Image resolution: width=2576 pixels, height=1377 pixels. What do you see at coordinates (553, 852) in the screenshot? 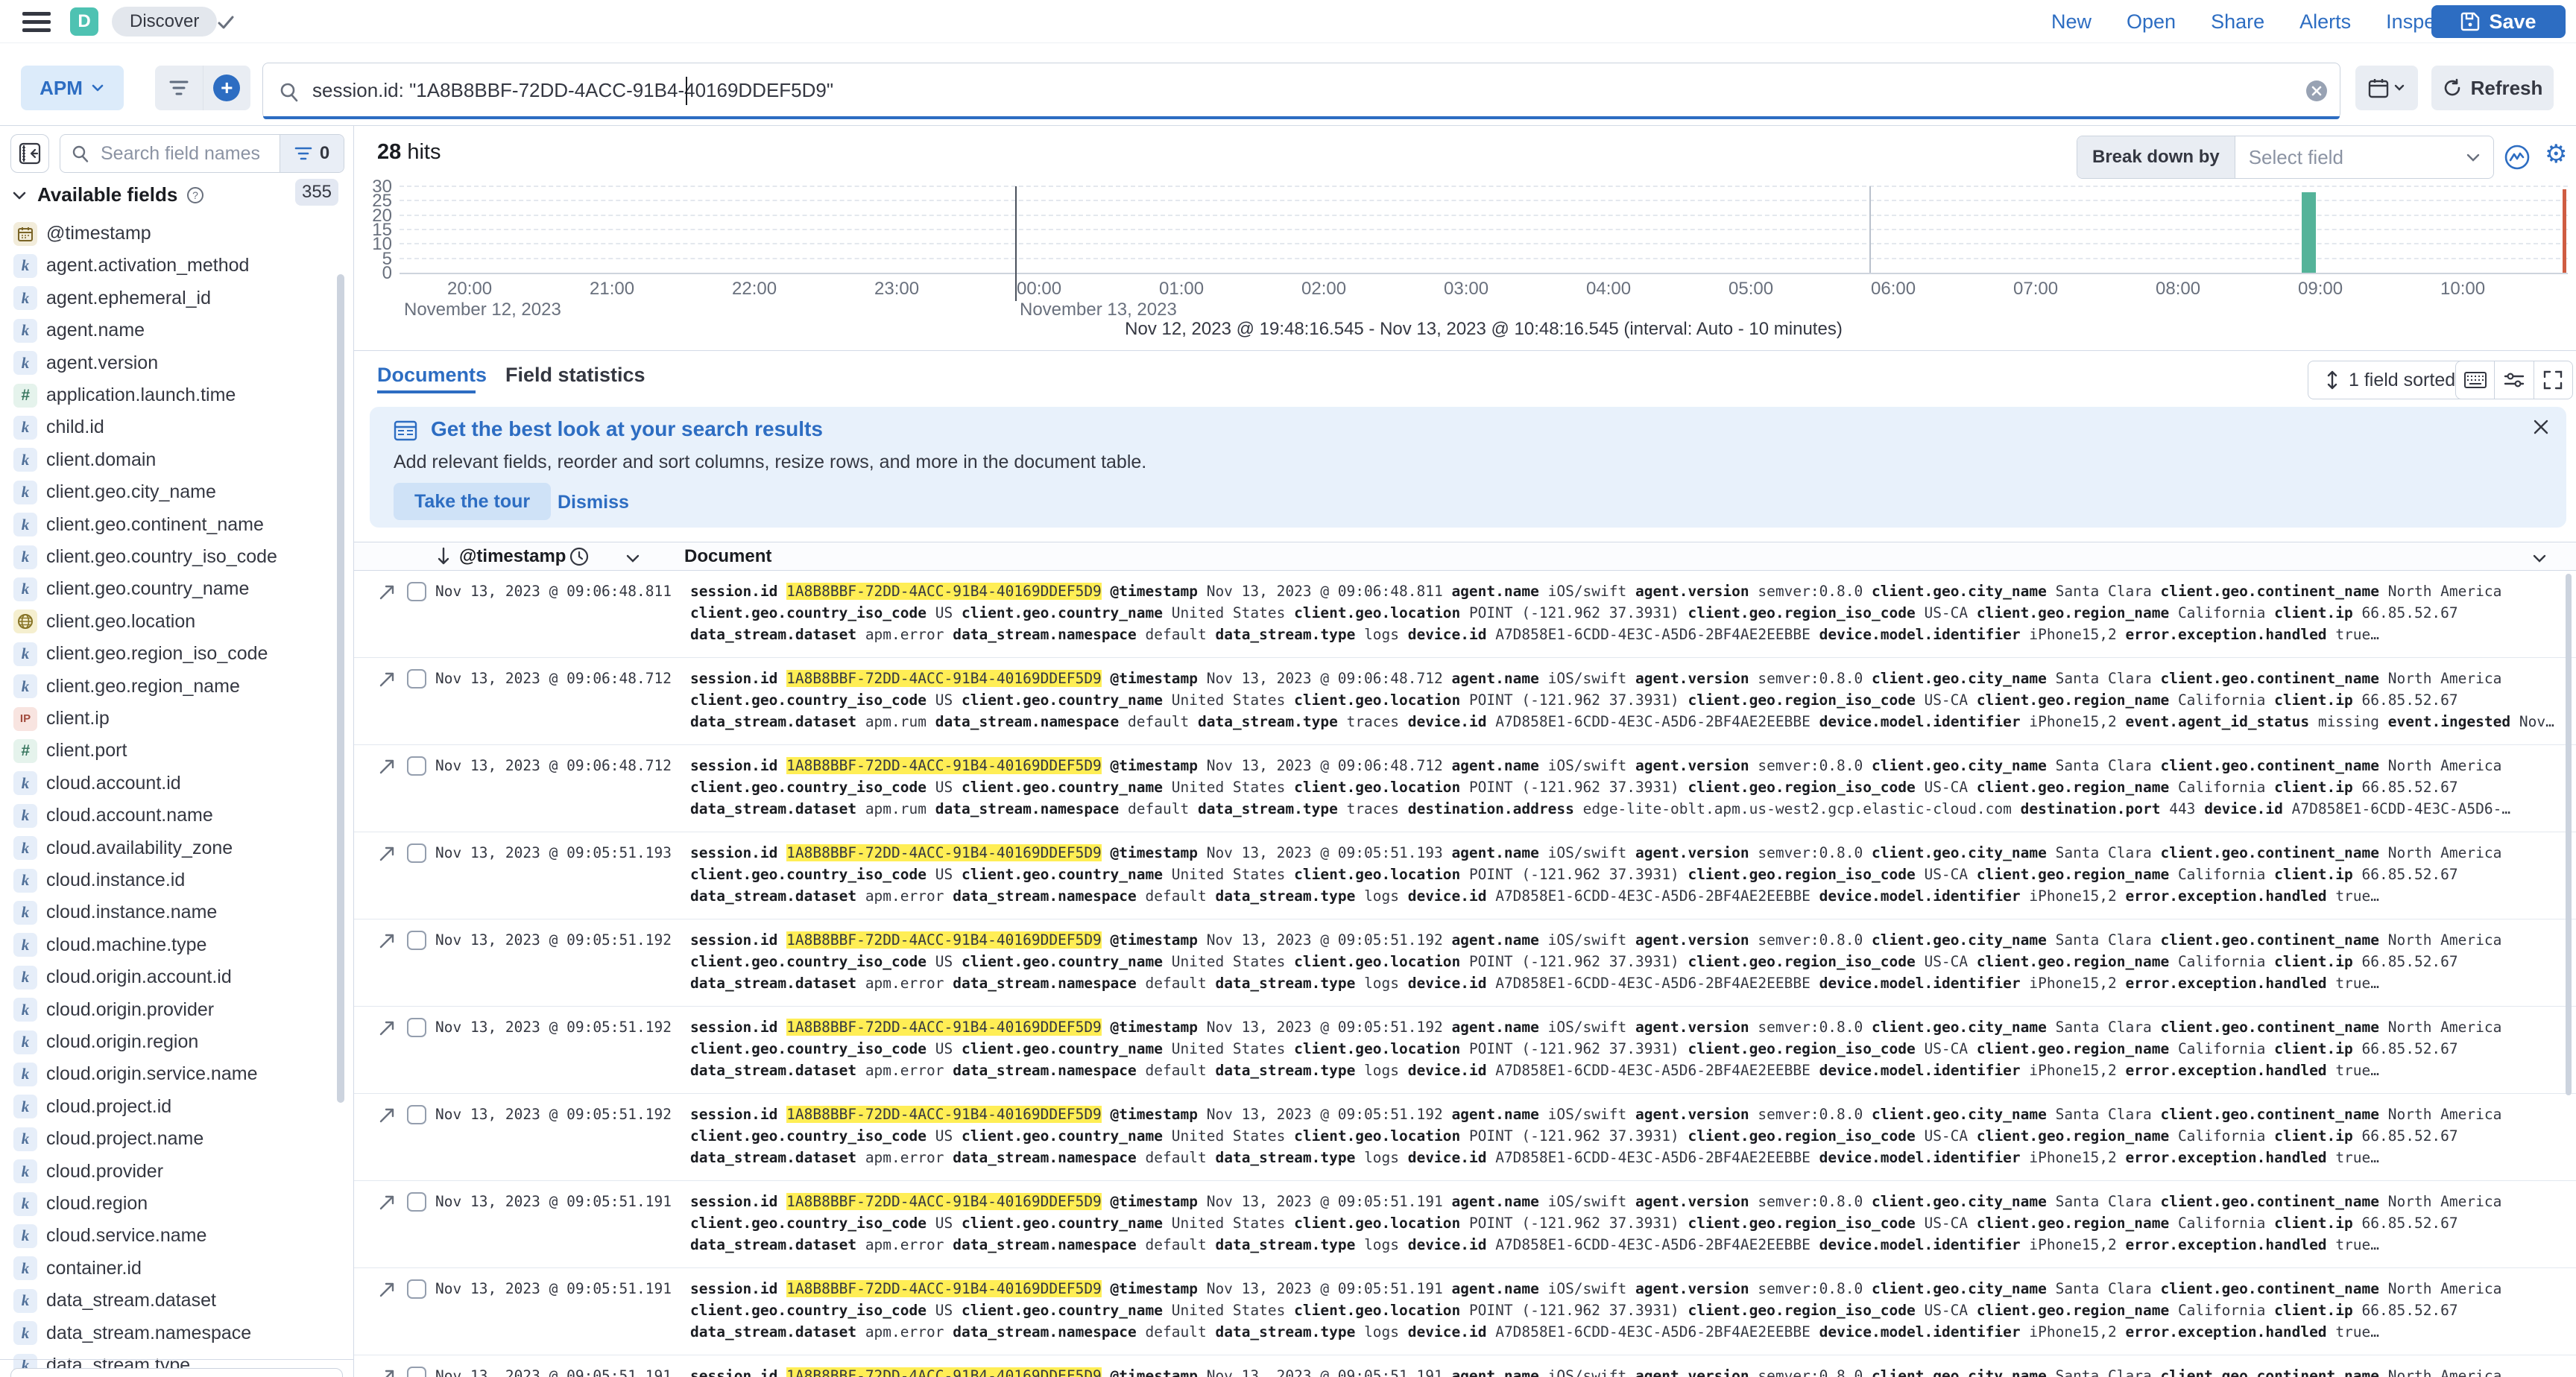
I see `row-timestamp: Nov 13, 2023 @ 09:05:51.193` at bounding box center [553, 852].